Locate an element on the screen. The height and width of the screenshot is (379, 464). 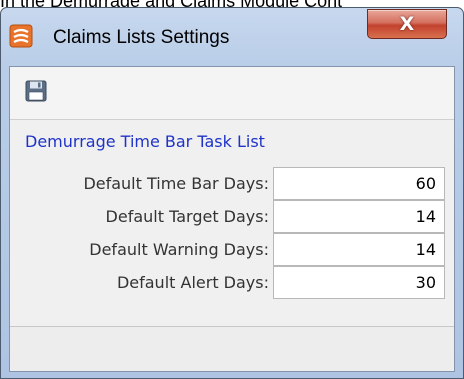
title-bar: Claims Lists Settings X is located at coordinates (232, 34).